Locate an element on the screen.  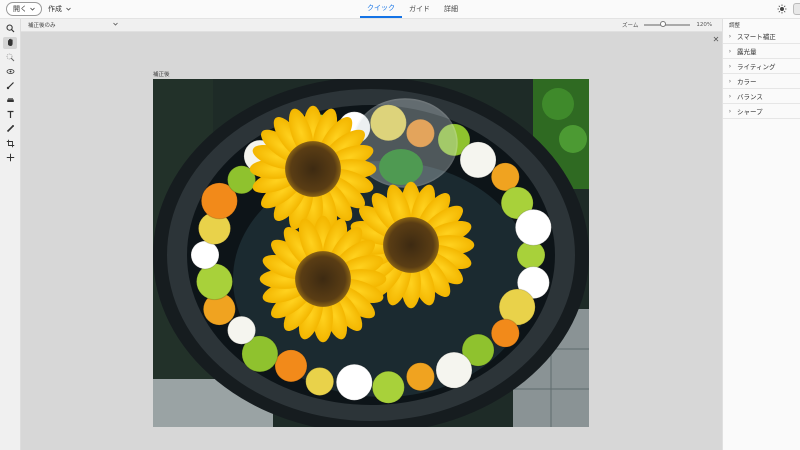
view-select: 補正後のみ is located at coordinates (73, 25).